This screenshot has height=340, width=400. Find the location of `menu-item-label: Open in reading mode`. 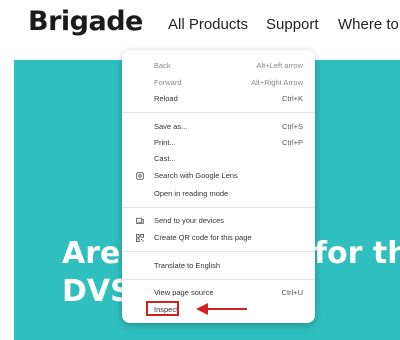

menu-item-label: Open in reading mode is located at coordinates (191, 193).